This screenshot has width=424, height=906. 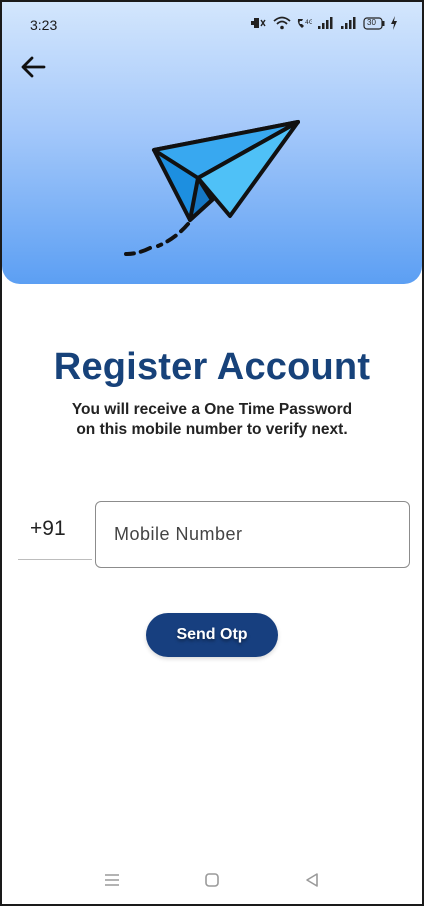 I want to click on nav-back-button, so click(x=312, y=880).